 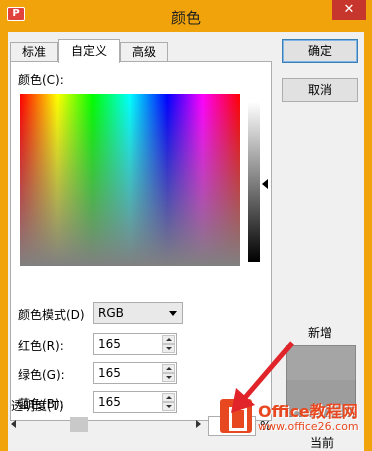 What do you see at coordinates (168, 348) in the screenshot?
I see `red-decrement-button` at bounding box center [168, 348].